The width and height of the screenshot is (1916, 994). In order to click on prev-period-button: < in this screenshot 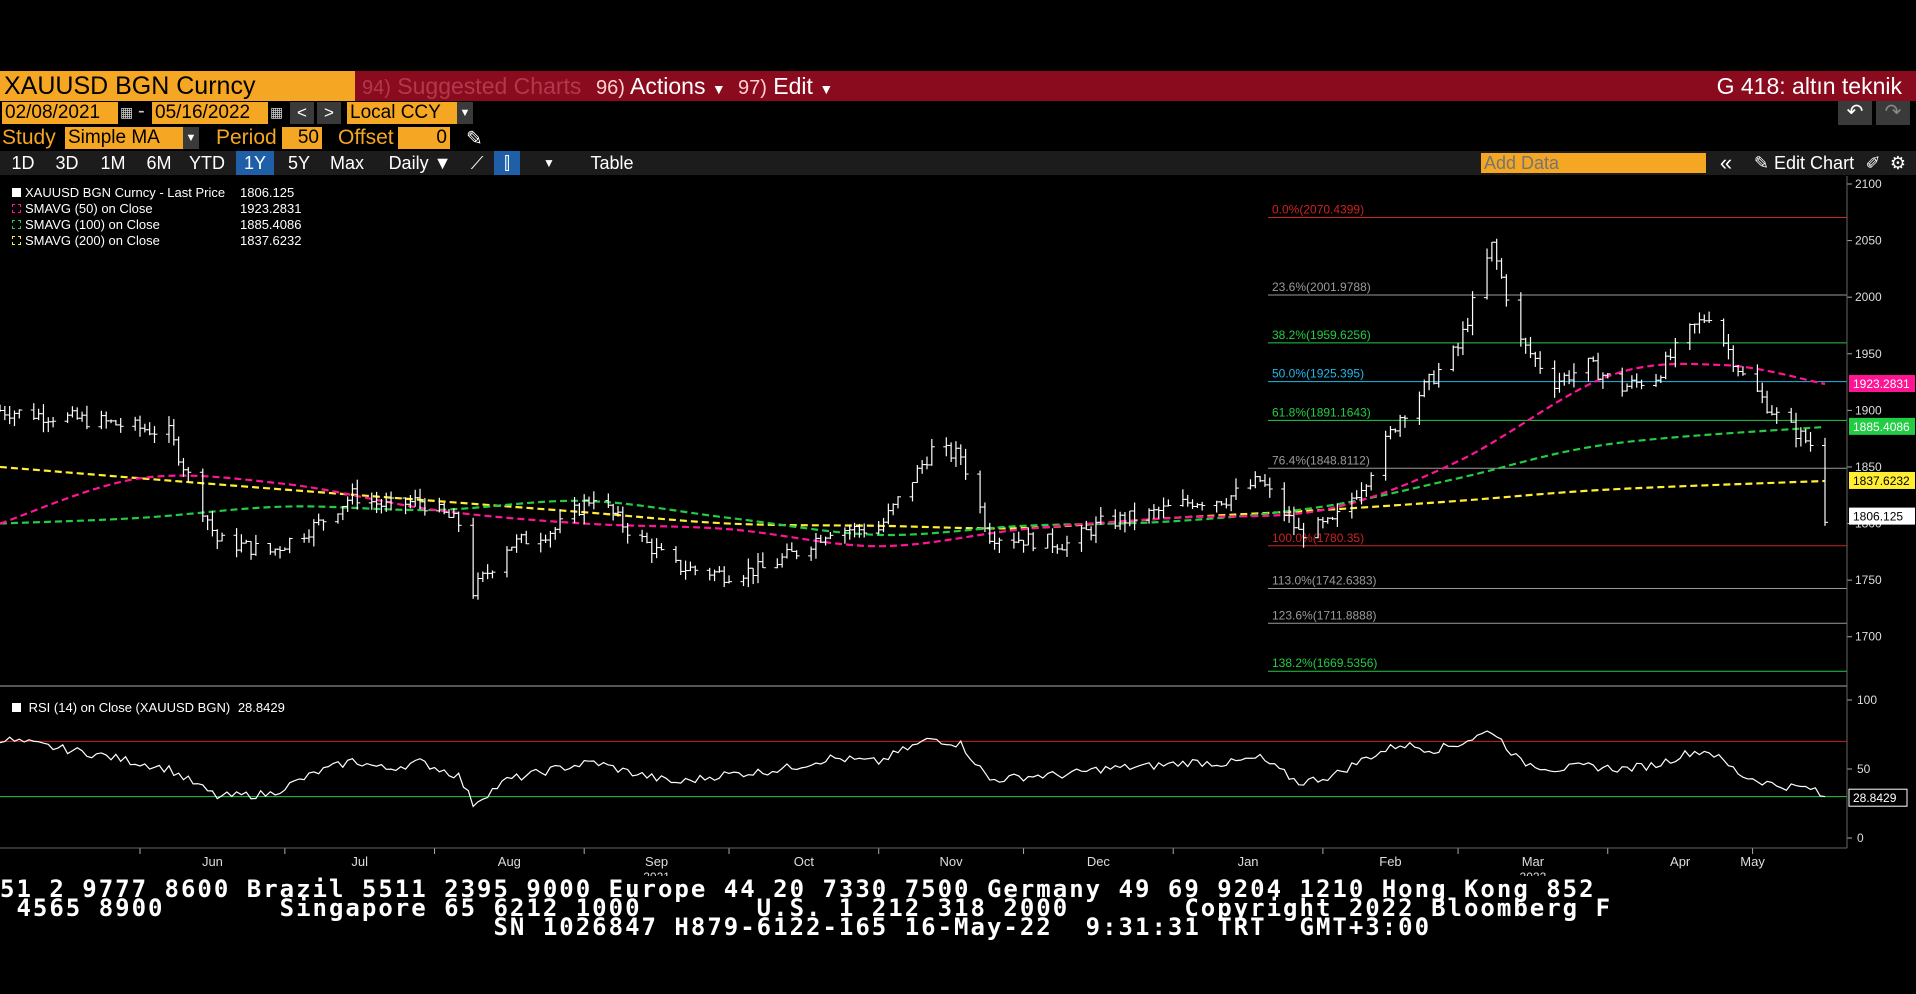, I will do `click(302, 113)`.